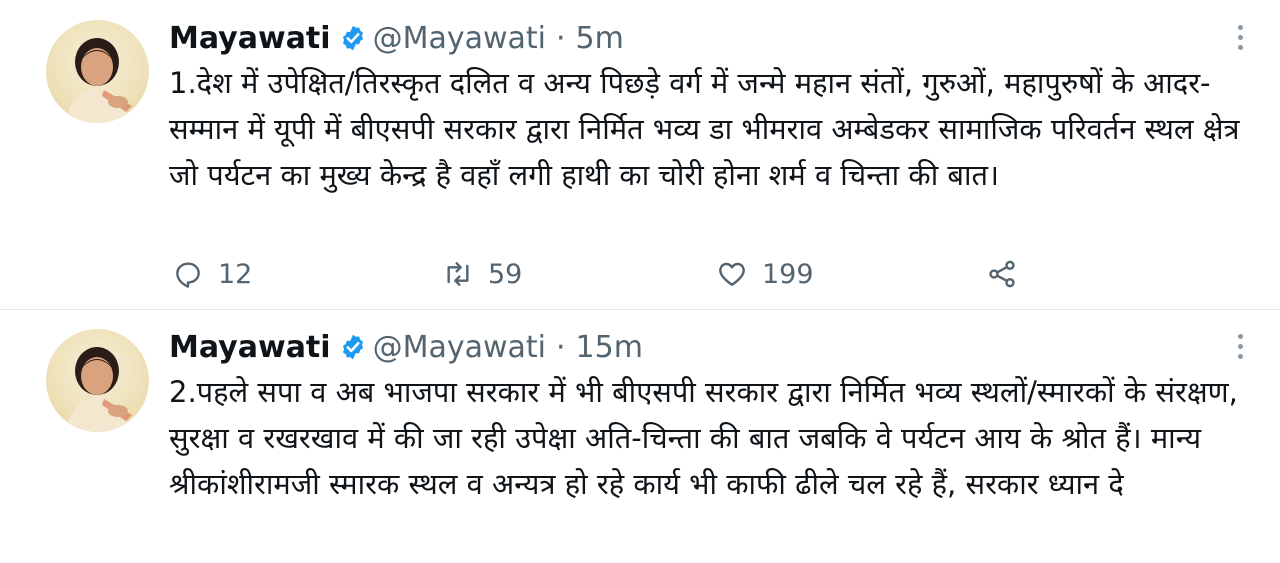 This screenshot has width=1280, height=563. What do you see at coordinates (1002, 274) in the screenshot?
I see `share-icon` at bounding box center [1002, 274].